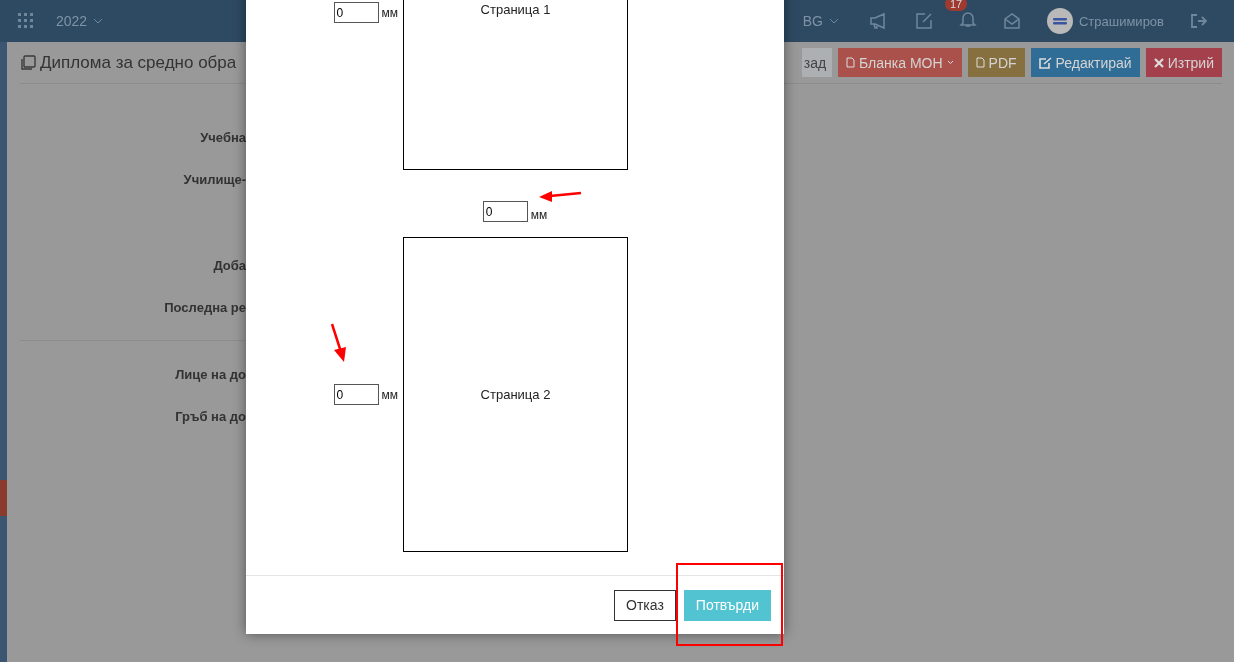 This screenshot has height=662, width=1234. Describe the element at coordinates (820, 21) in the screenshot. I see `language-dropdown: BG` at that location.